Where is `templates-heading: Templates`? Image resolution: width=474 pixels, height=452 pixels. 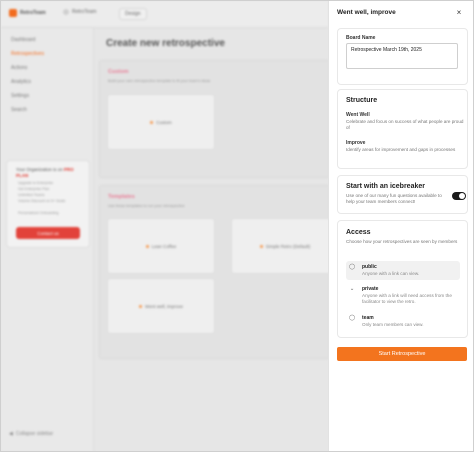
templates-heading: Templates is located at coordinates (121, 197).